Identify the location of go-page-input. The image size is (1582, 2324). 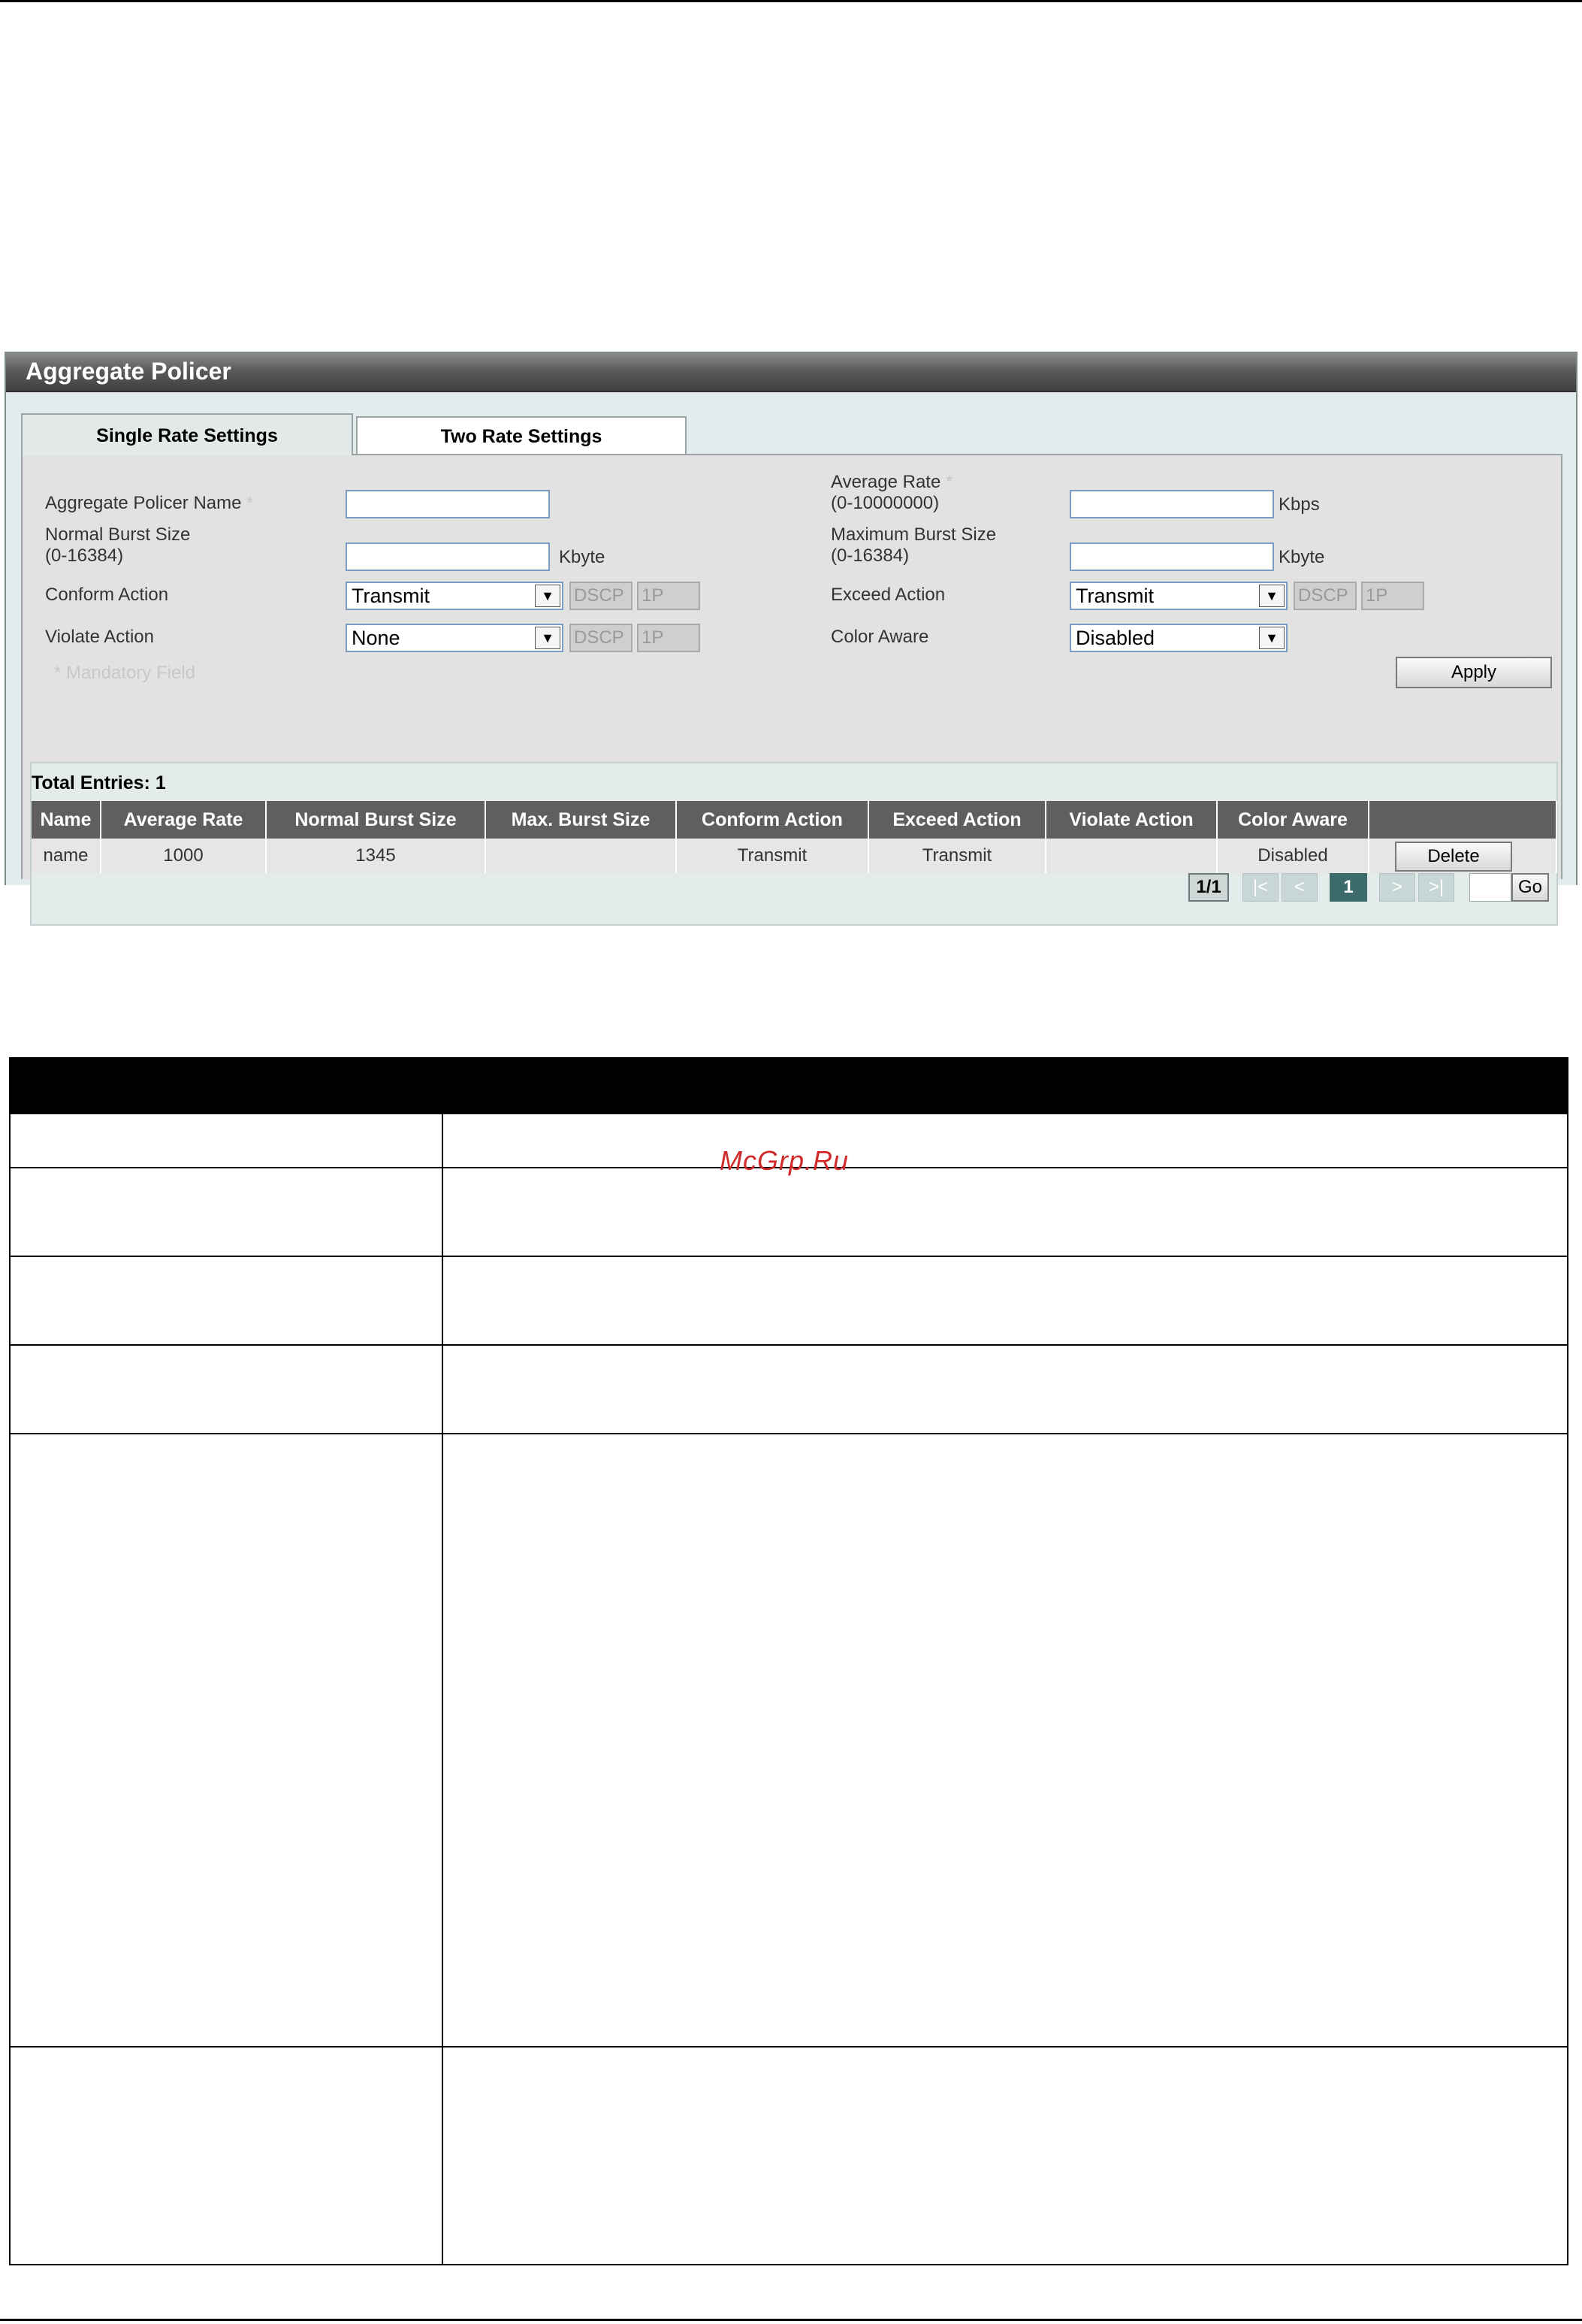
(1490, 887).